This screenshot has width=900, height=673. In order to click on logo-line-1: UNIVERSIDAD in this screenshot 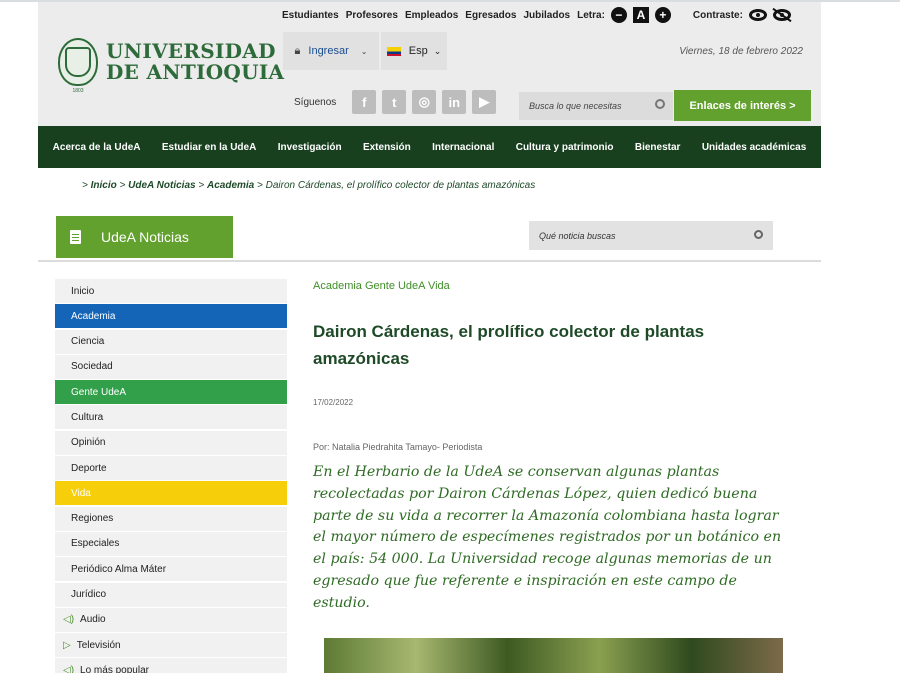, I will do `click(191, 51)`.